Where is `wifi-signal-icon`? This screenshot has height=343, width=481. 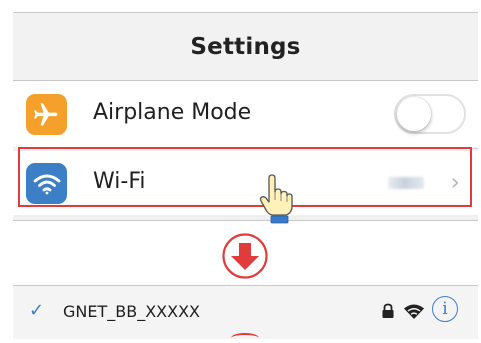
wifi-signal-icon is located at coordinates (414, 311).